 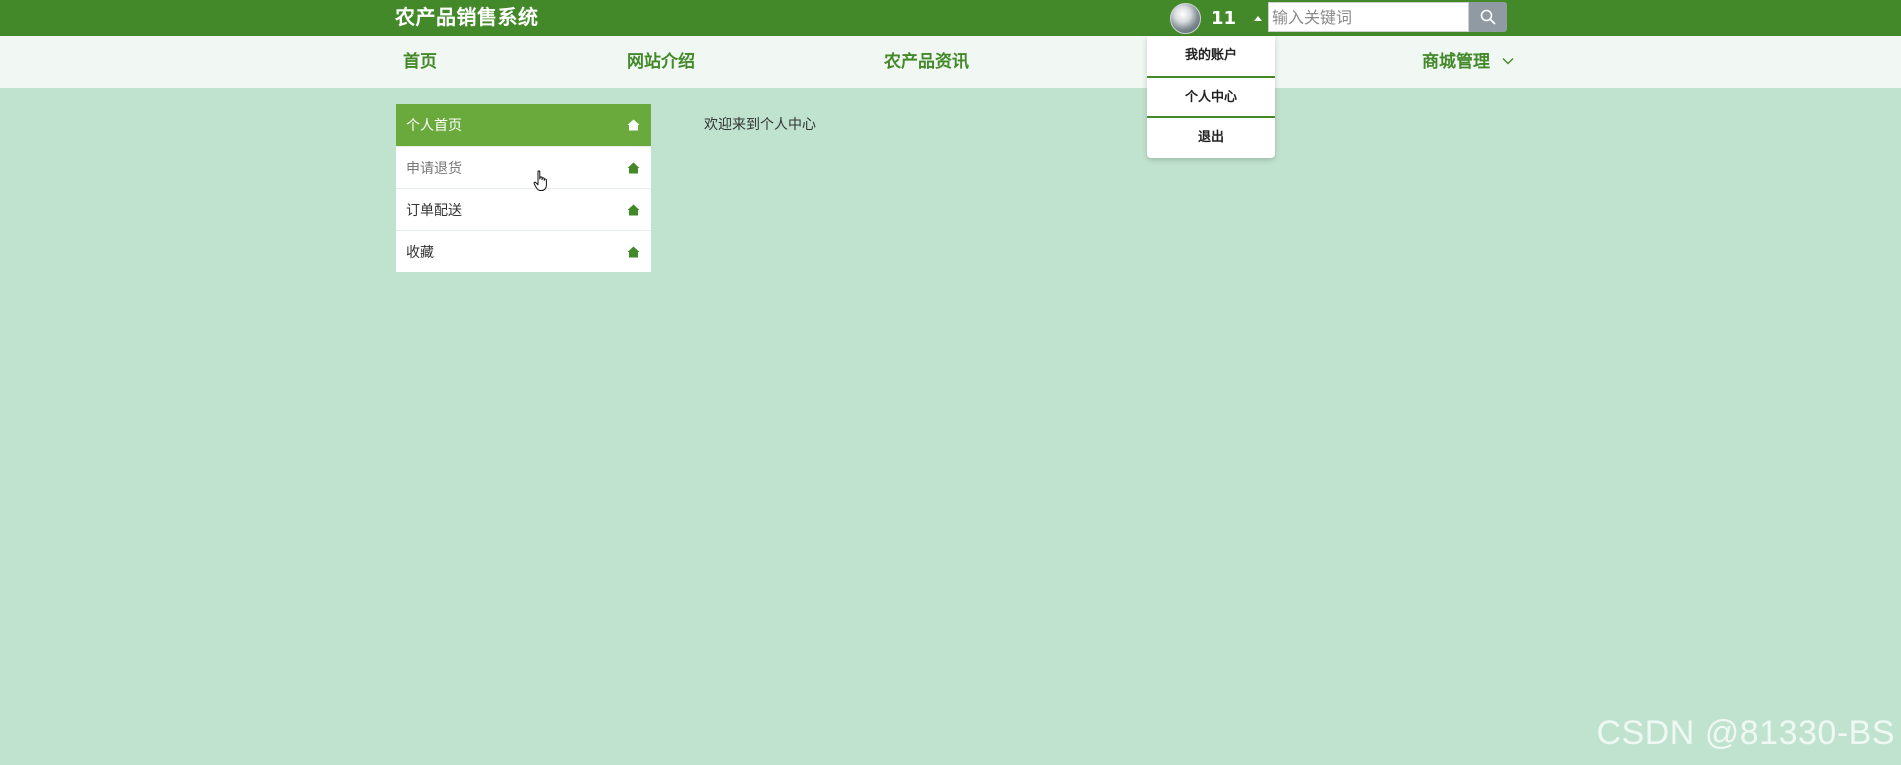 What do you see at coordinates (523, 209) in the screenshot?
I see `sidebar-item-order-delivery: 订单配送` at bounding box center [523, 209].